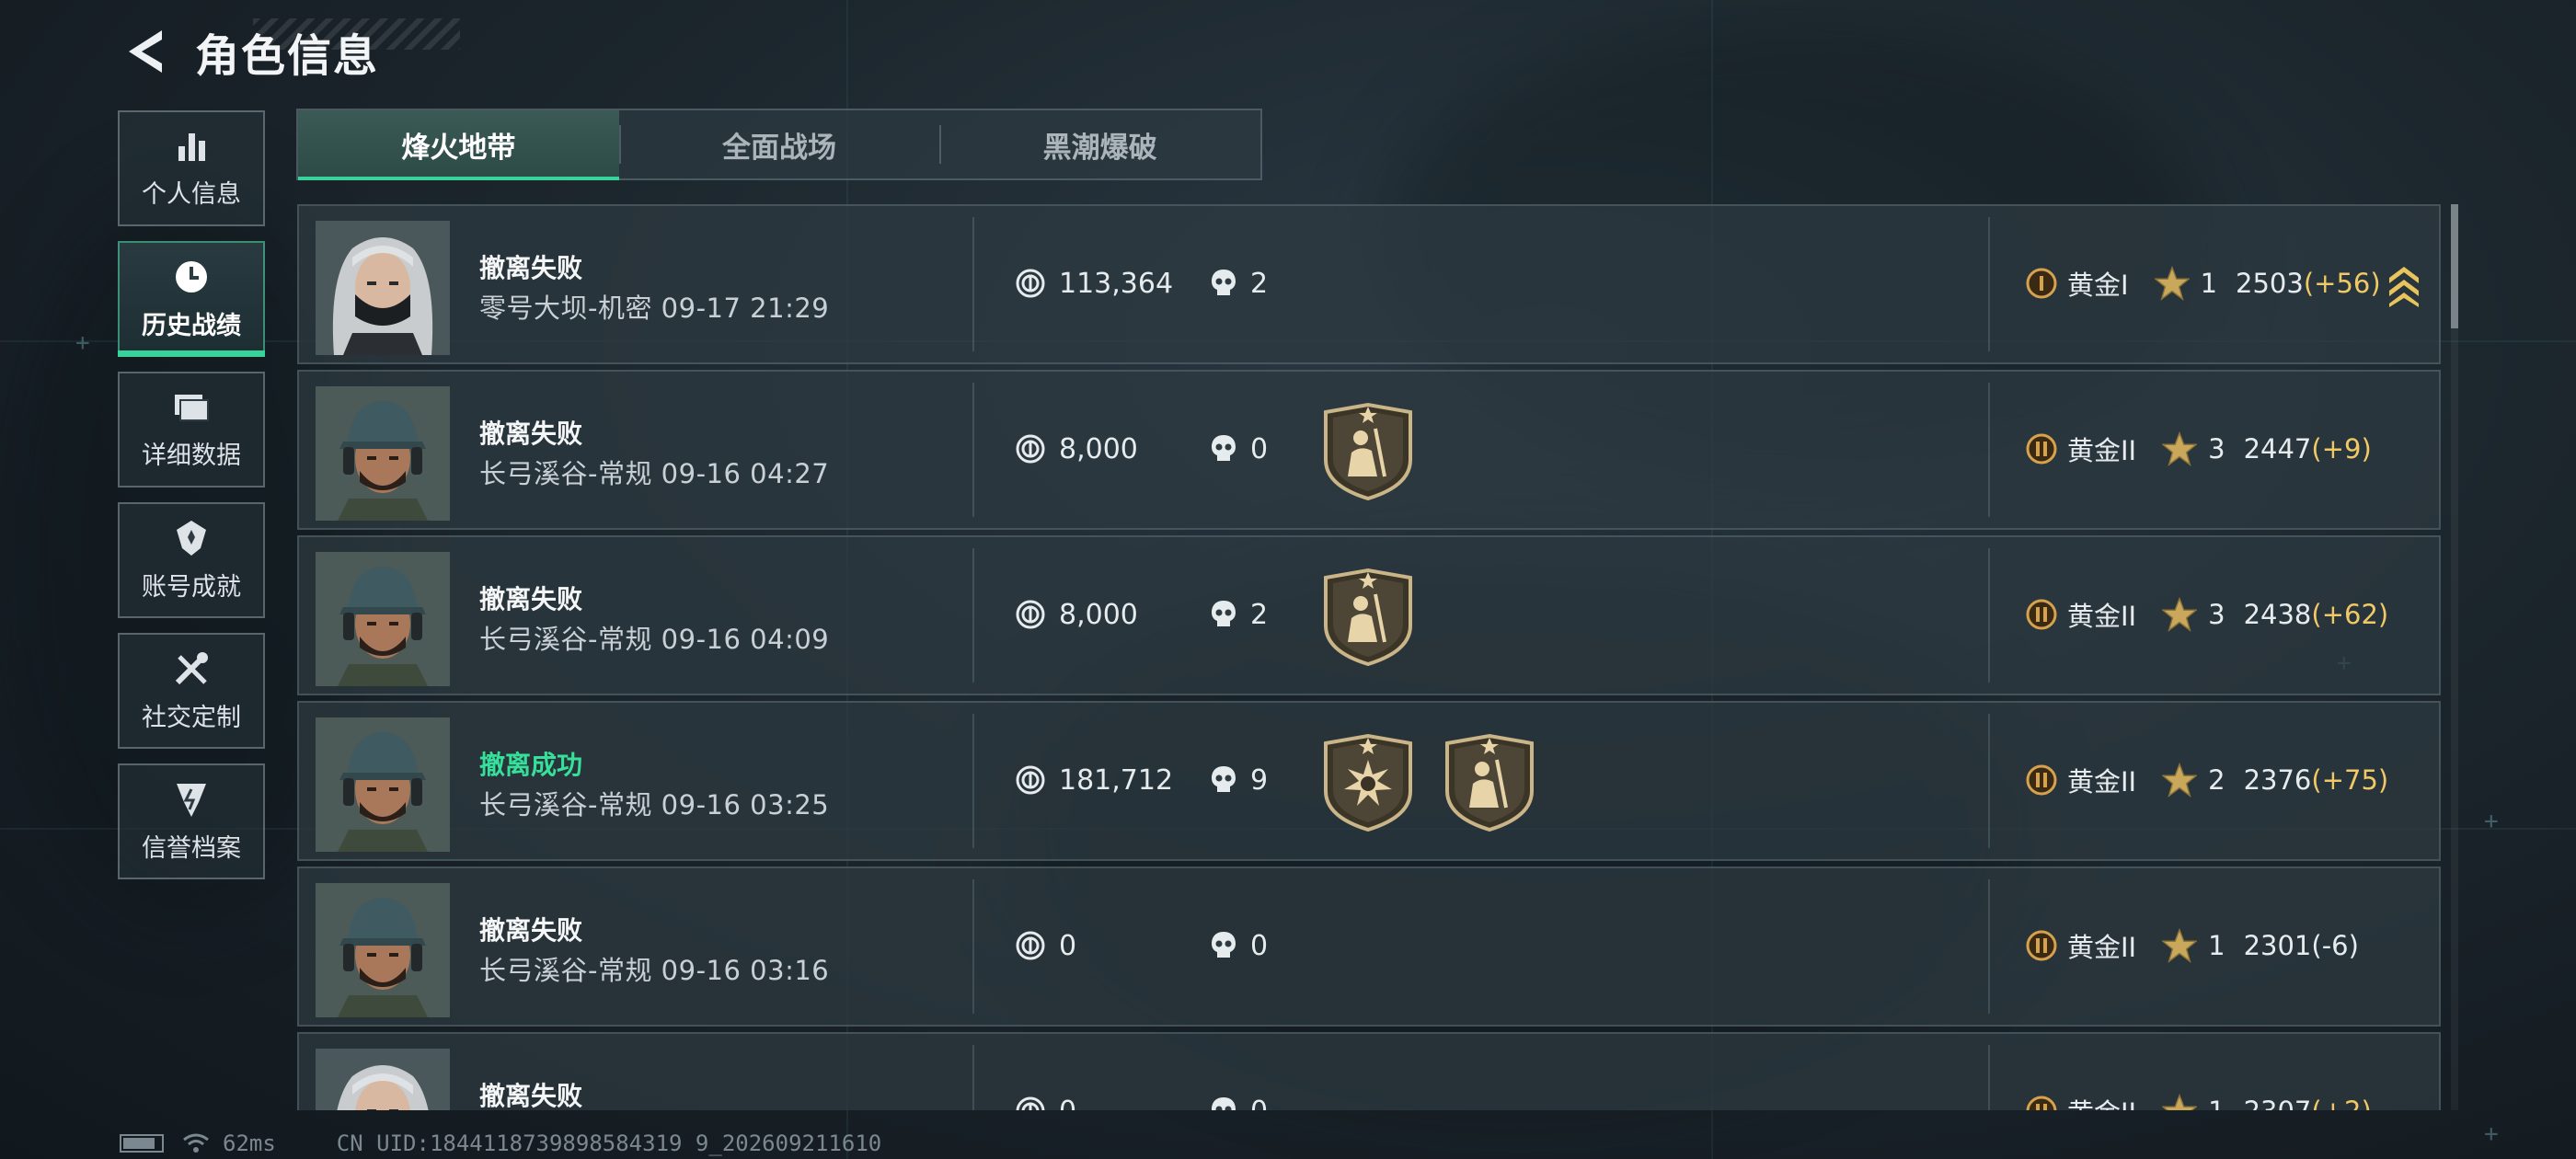 This screenshot has height=1159, width=2576. What do you see at coordinates (1259, 1103) in the screenshot?
I see `kill-value: 0` at bounding box center [1259, 1103].